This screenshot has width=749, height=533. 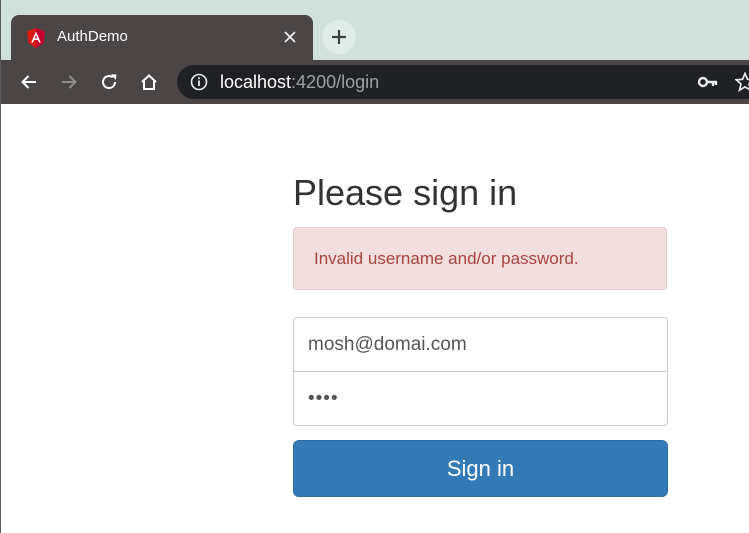 What do you see at coordinates (290, 37) in the screenshot?
I see `close-icon` at bounding box center [290, 37].